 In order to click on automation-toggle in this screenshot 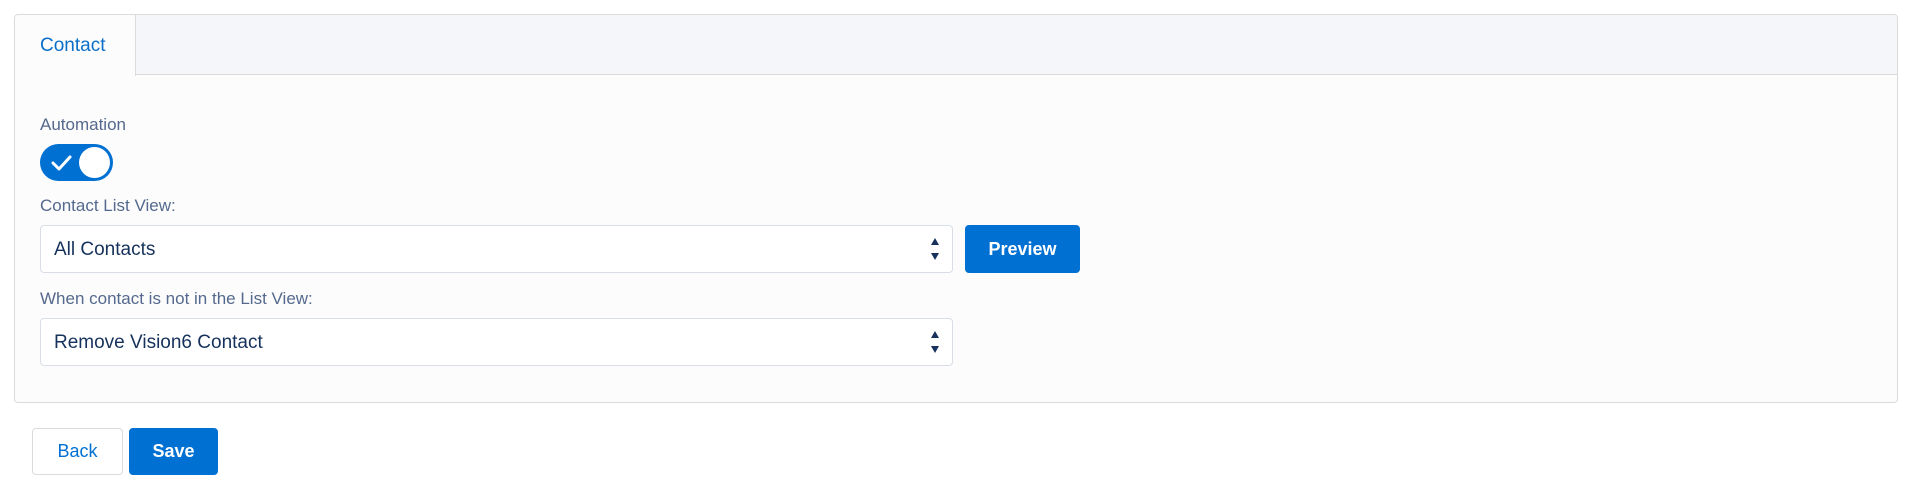, I will do `click(76, 162)`.